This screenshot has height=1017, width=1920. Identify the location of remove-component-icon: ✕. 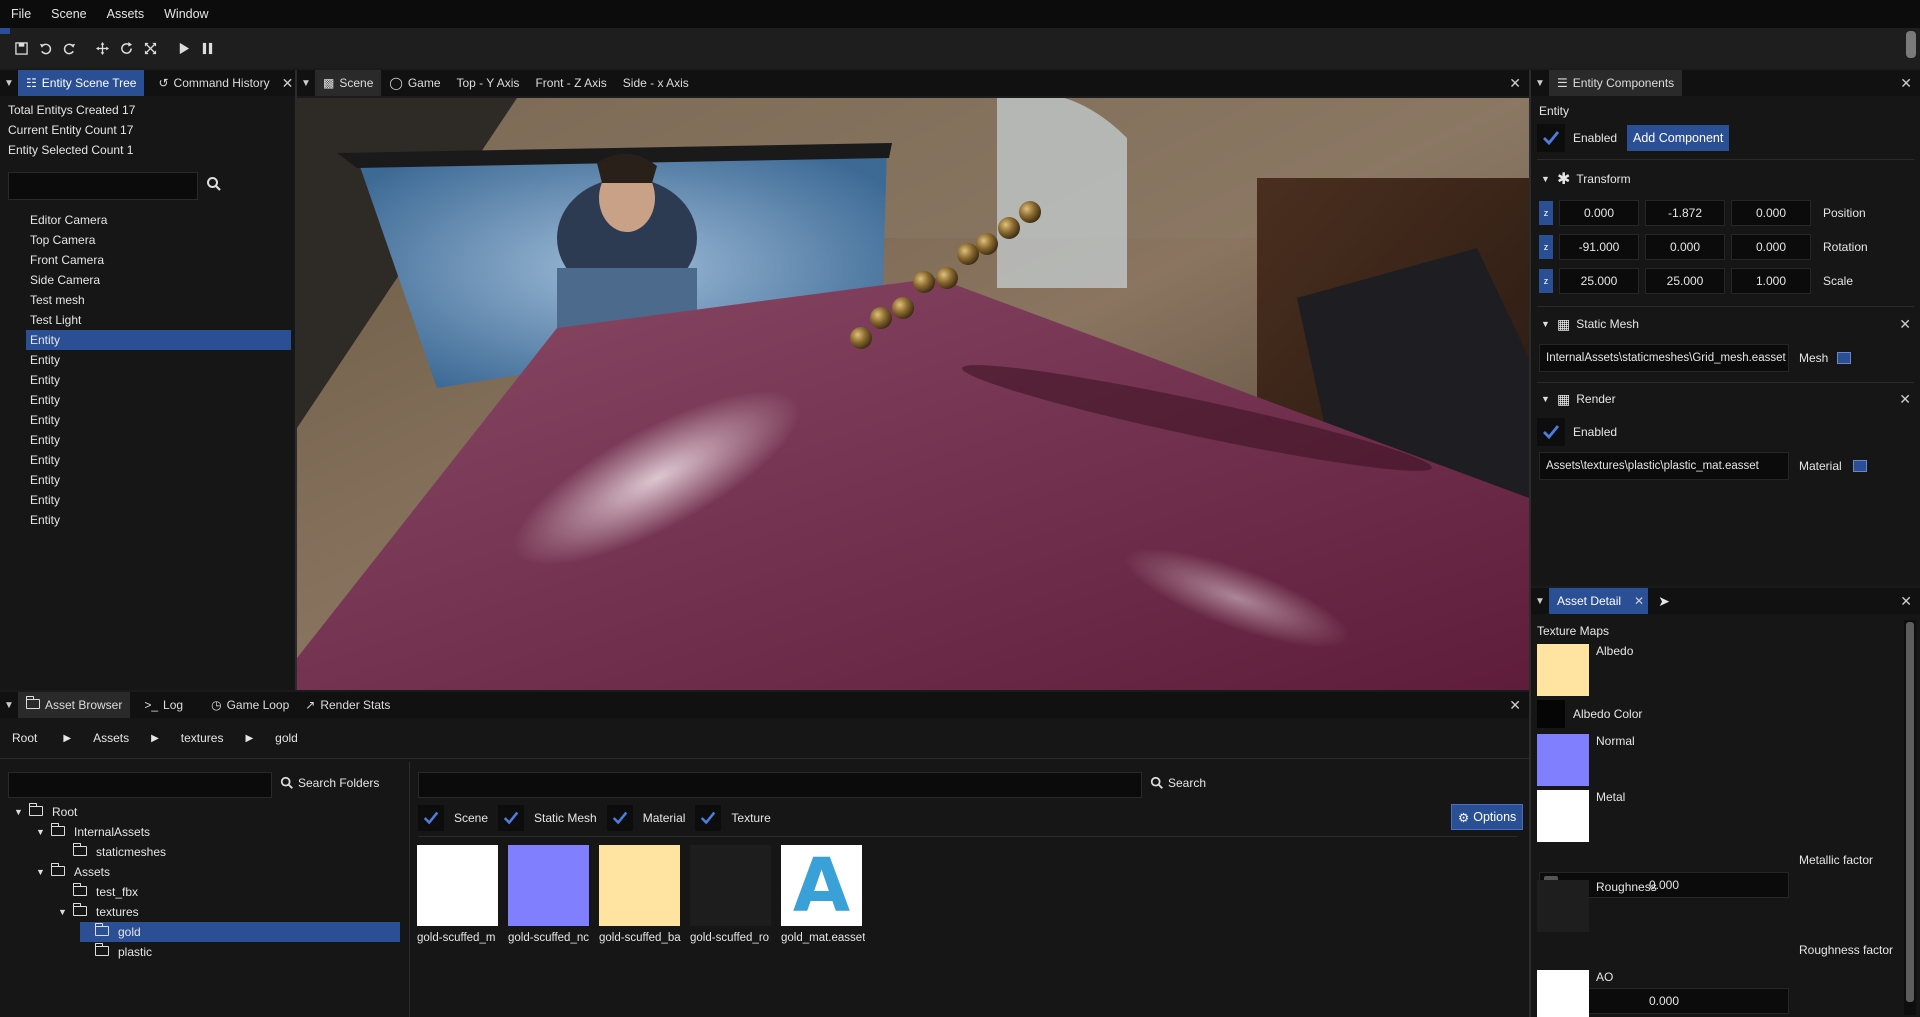
(1905, 324).